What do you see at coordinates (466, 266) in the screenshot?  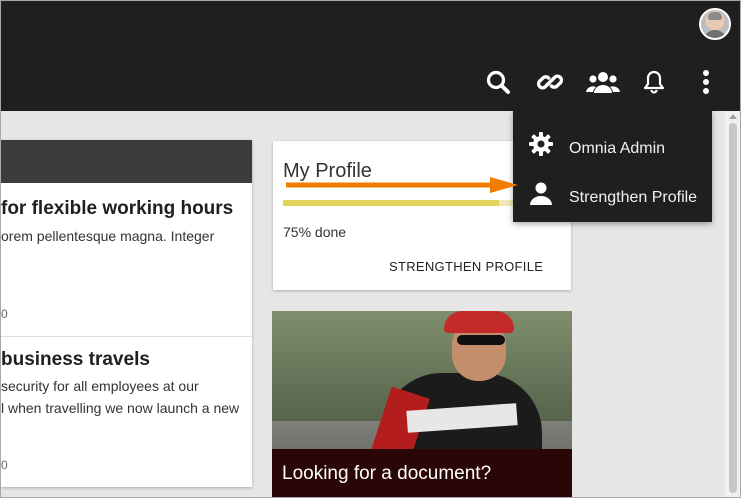 I see `strengthen-profile-button: STRENGTHEN PROFILE` at bounding box center [466, 266].